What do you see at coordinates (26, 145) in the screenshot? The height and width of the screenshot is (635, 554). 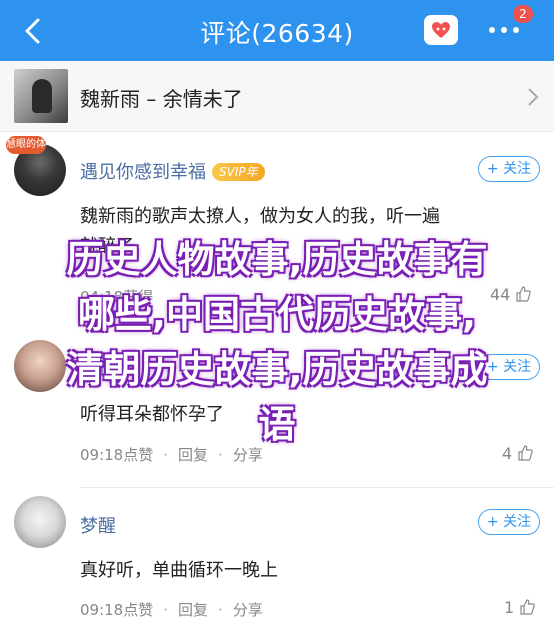 I see `avatar-tag: 慧眼的体` at bounding box center [26, 145].